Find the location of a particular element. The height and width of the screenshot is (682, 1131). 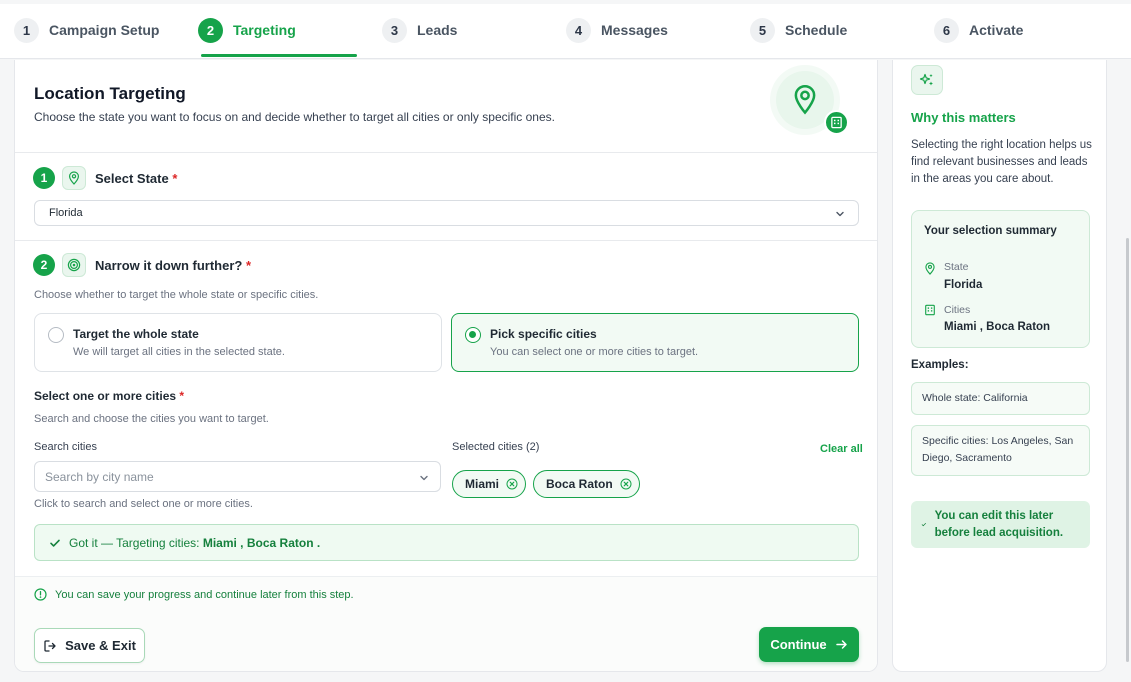

active-step-underline is located at coordinates (279, 55).